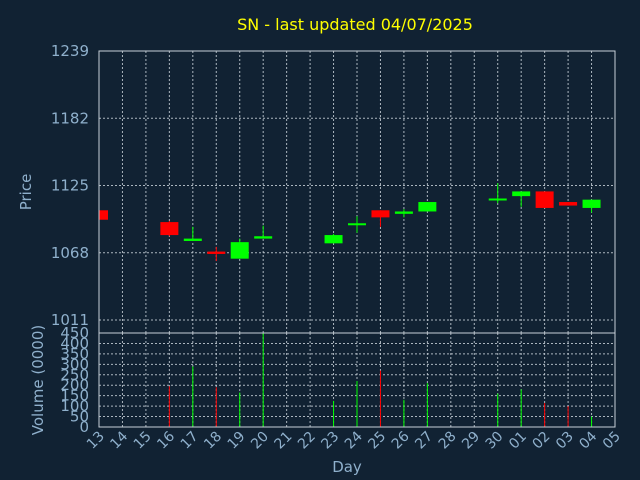 The image size is (640, 480). I want to click on x-tick-label: 03, so click(565, 441).